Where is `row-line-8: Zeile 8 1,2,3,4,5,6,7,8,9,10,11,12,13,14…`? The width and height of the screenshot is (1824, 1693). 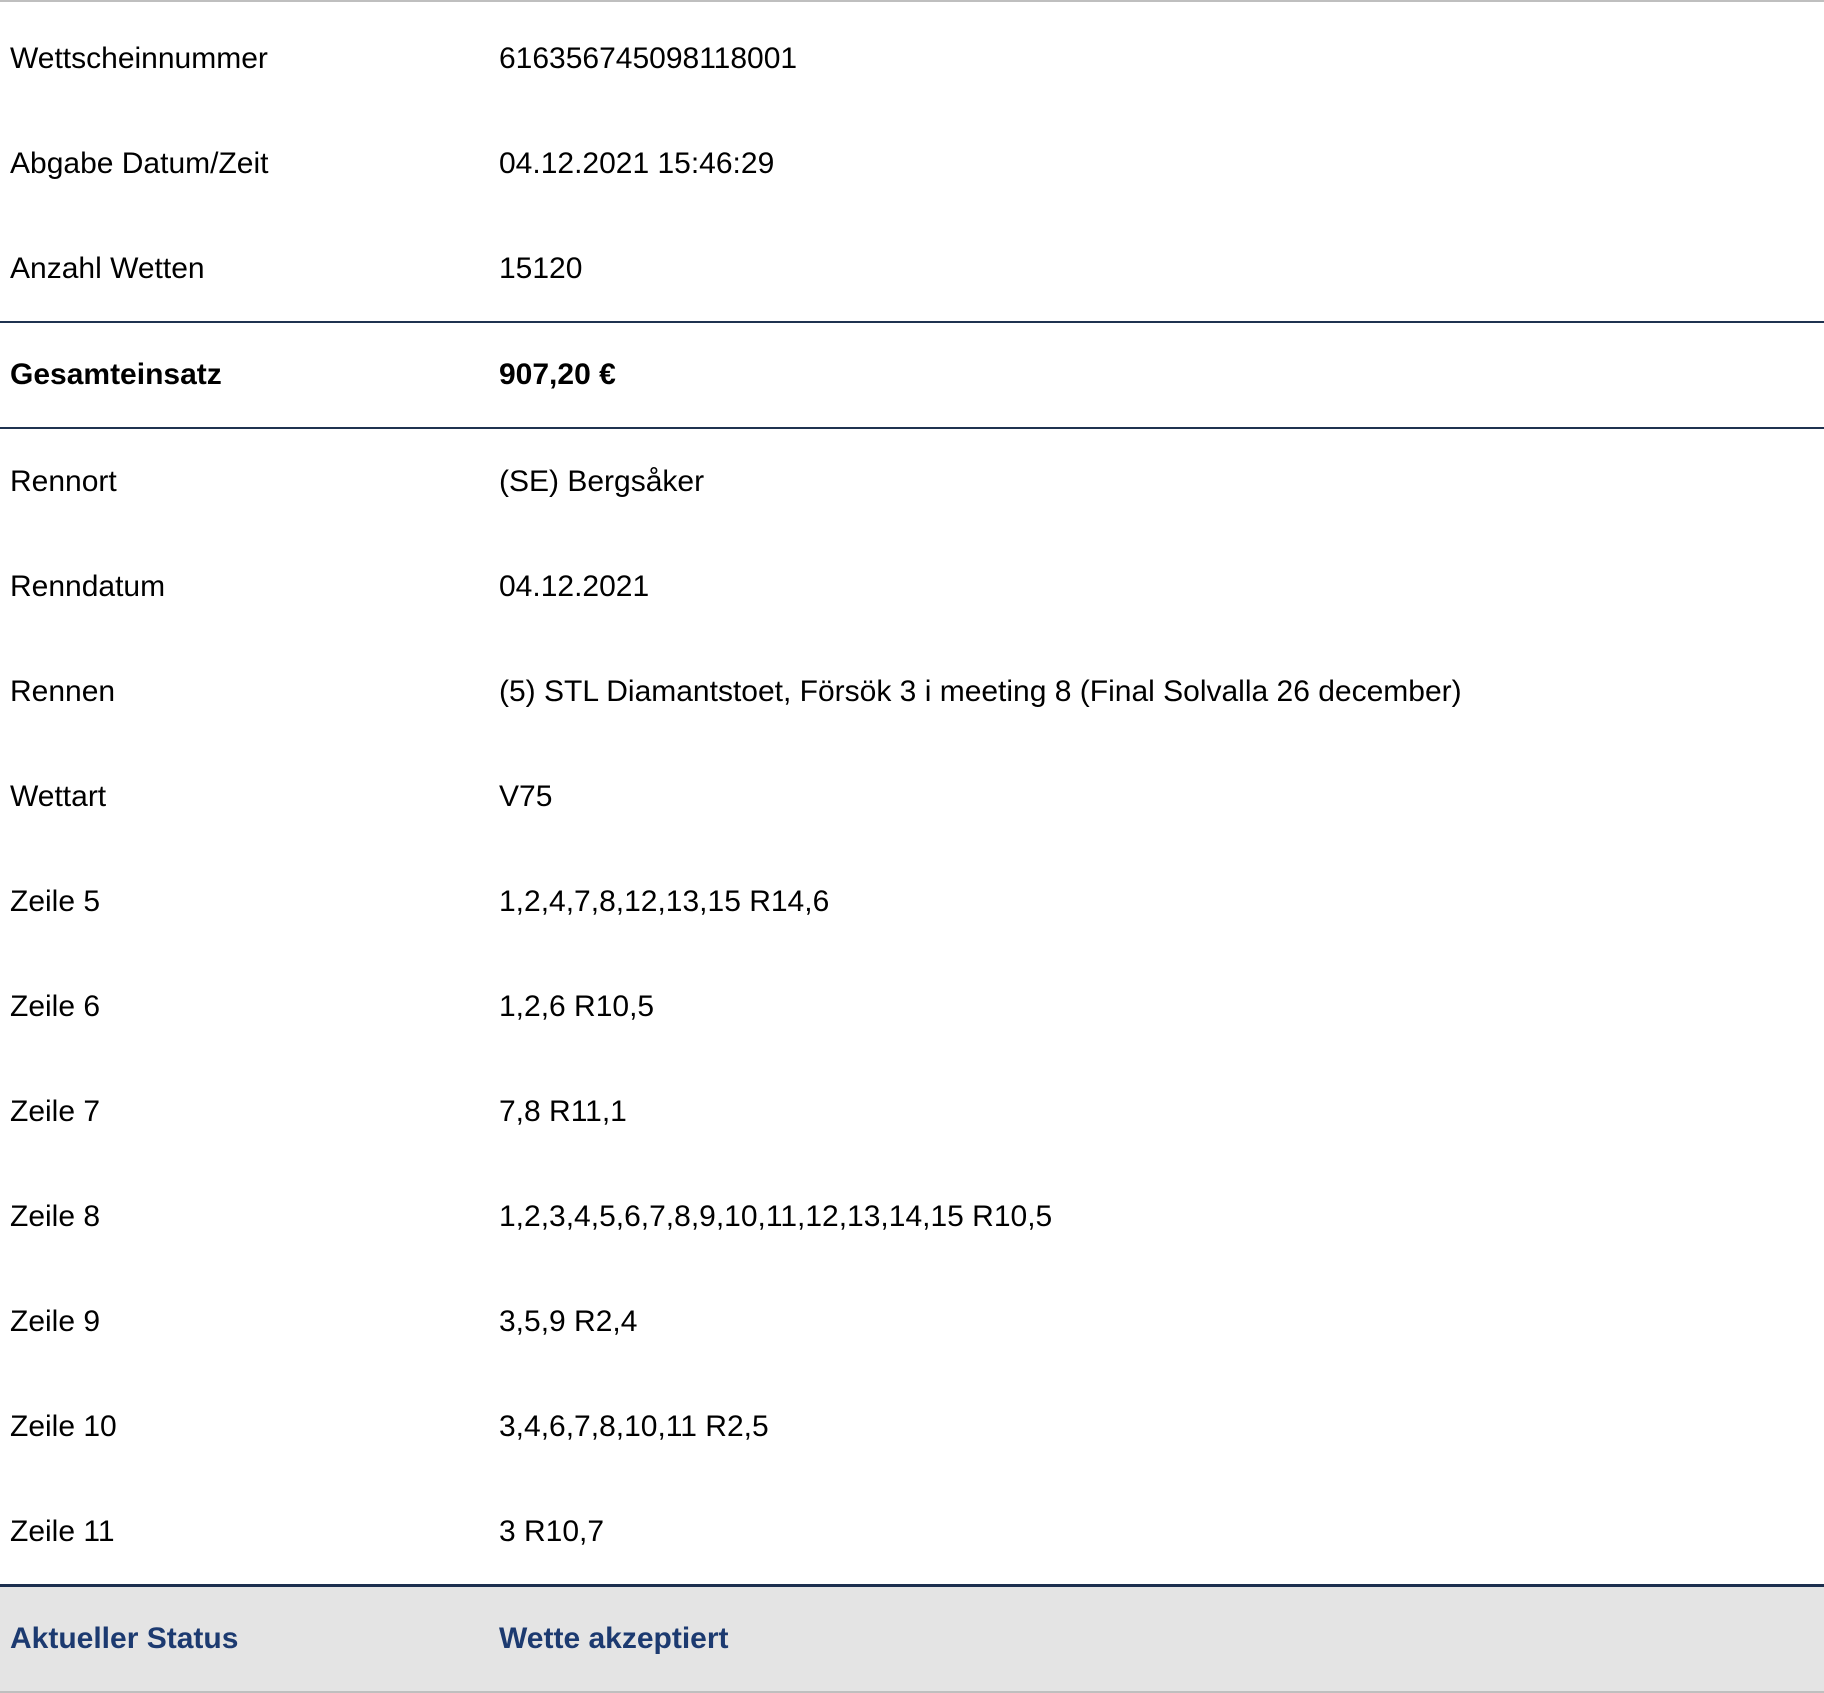 row-line-8: Zeile 8 1,2,3,4,5,6,7,8,9,10,11,12,13,14… is located at coordinates (912, 1216).